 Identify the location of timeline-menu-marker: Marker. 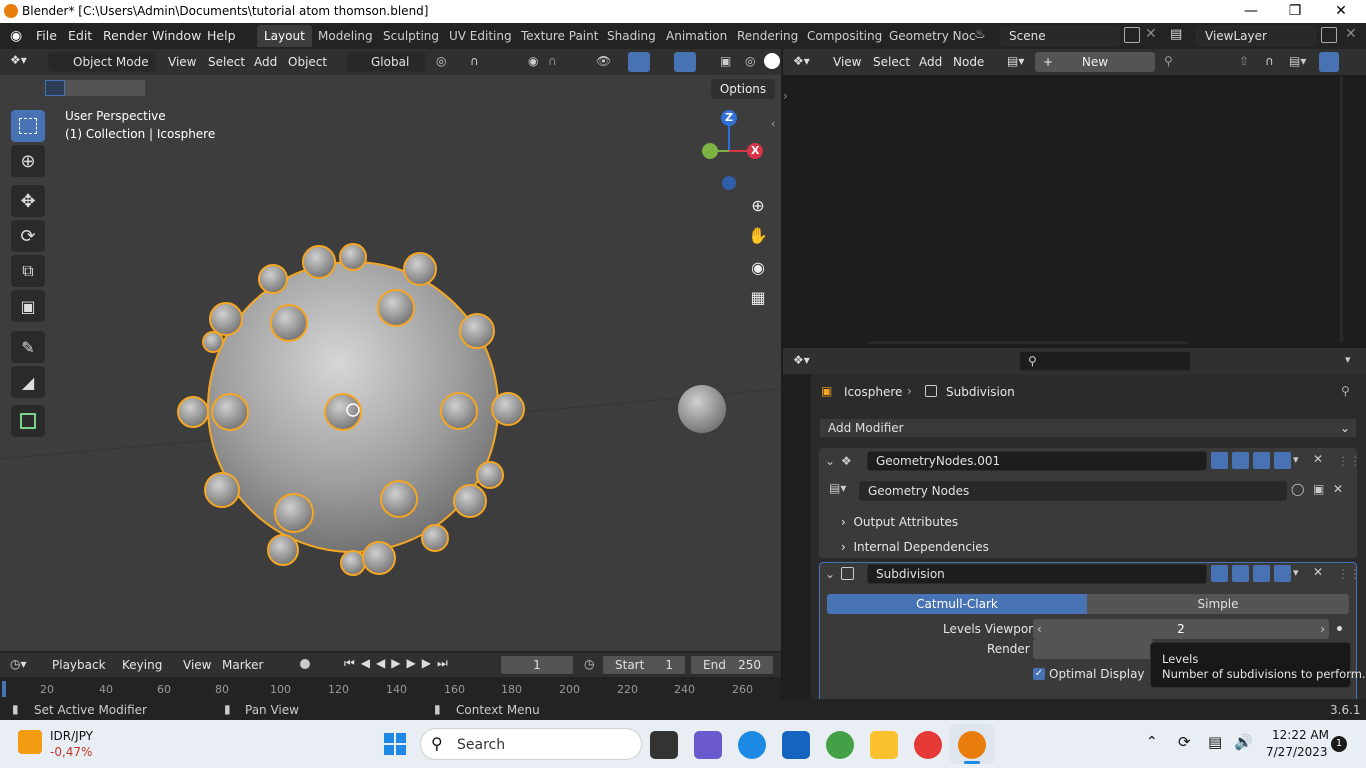
(242, 665).